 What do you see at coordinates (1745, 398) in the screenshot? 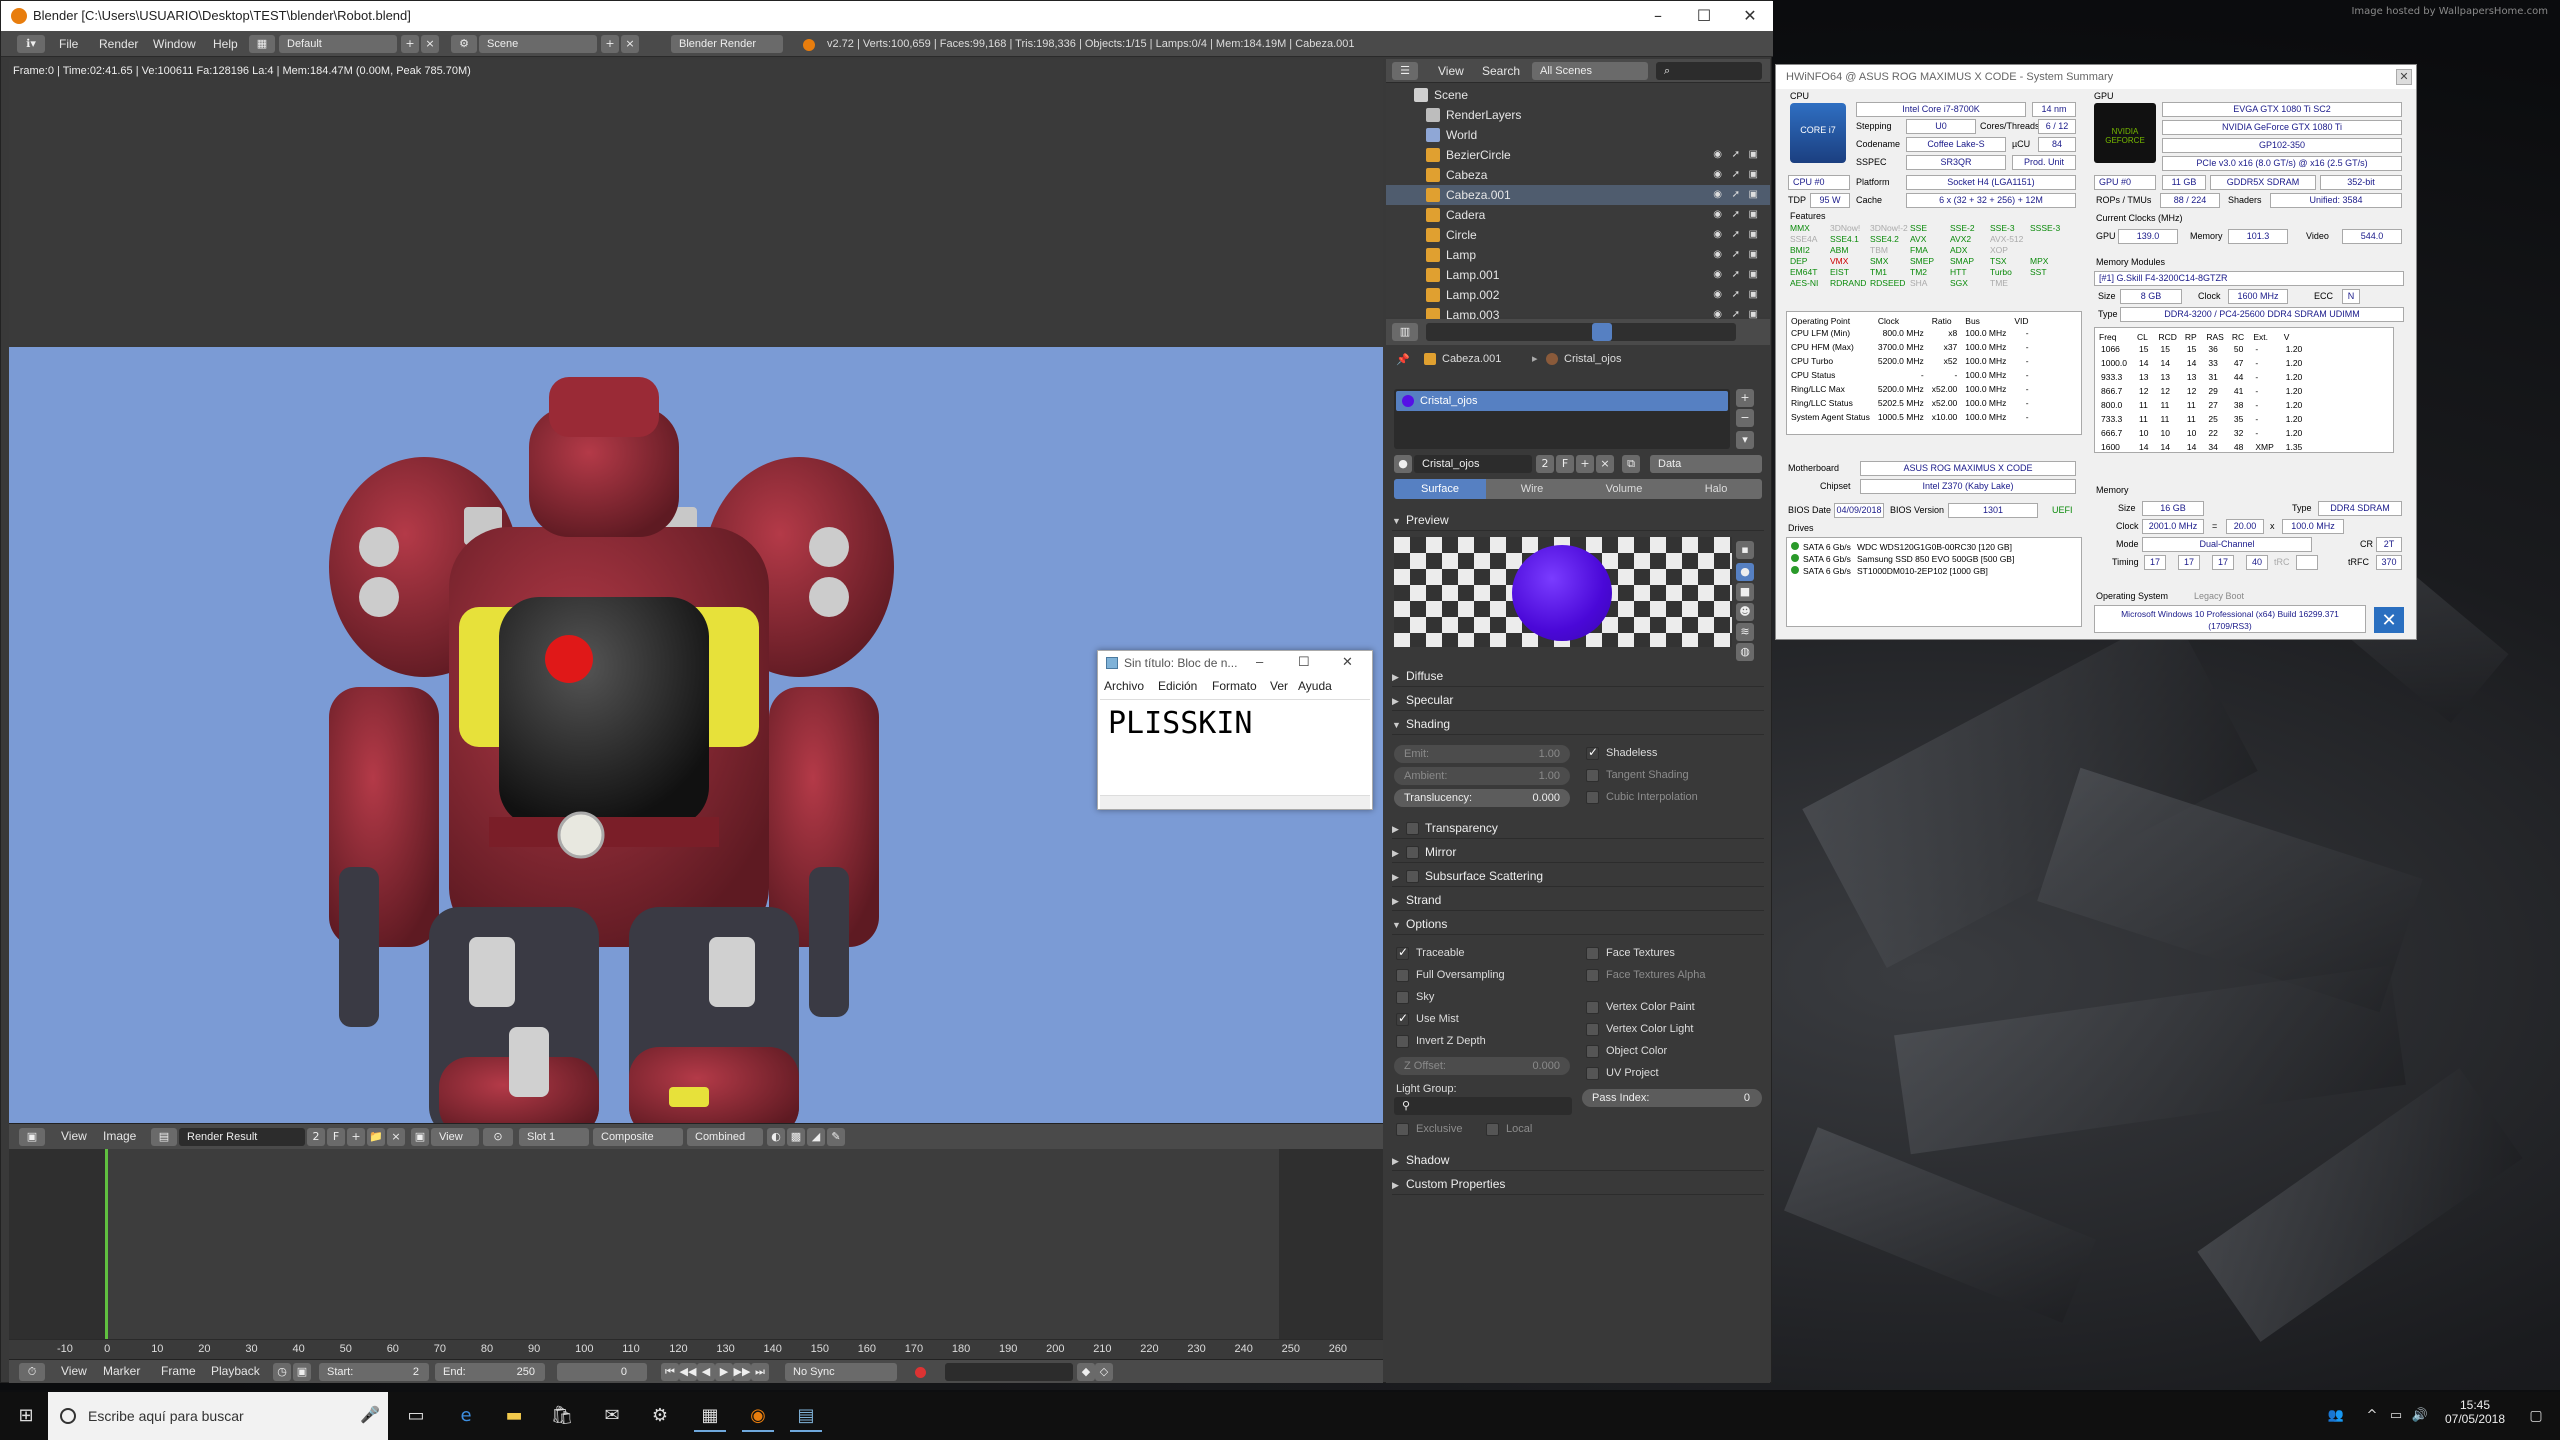
I see `add-slot-button: +` at bounding box center [1745, 398].